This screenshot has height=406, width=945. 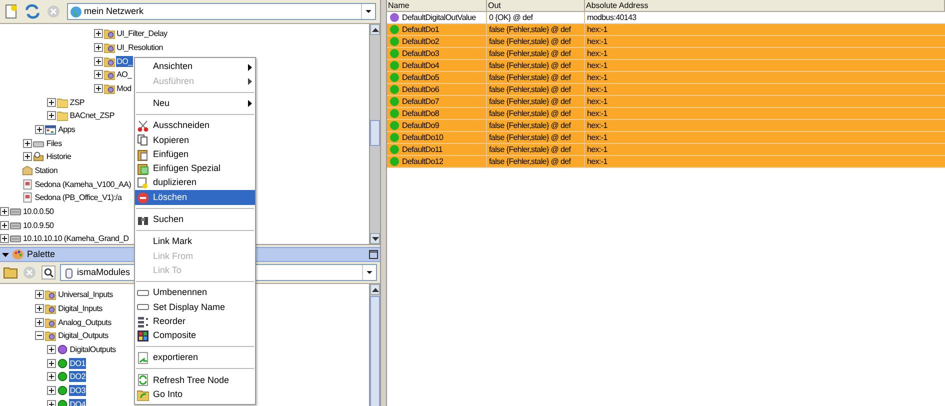 What do you see at coordinates (421, 113) in the screenshot?
I see `table-cell: DefaultDo8` at bounding box center [421, 113].